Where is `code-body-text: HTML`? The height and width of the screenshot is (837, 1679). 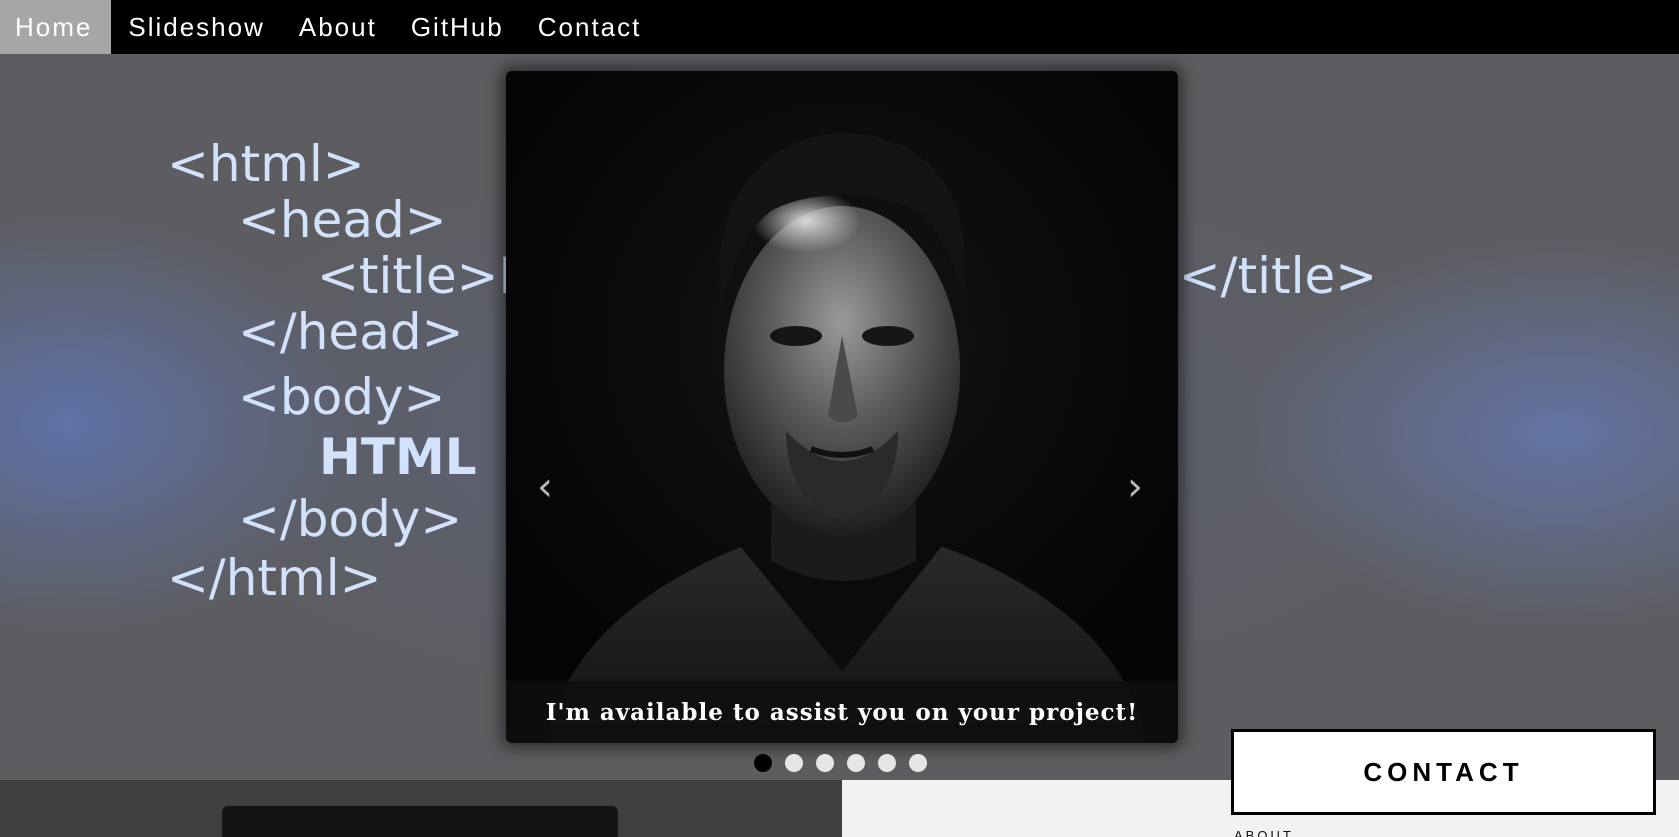 code-body-text: HTML is located at coordinates (398, 457).